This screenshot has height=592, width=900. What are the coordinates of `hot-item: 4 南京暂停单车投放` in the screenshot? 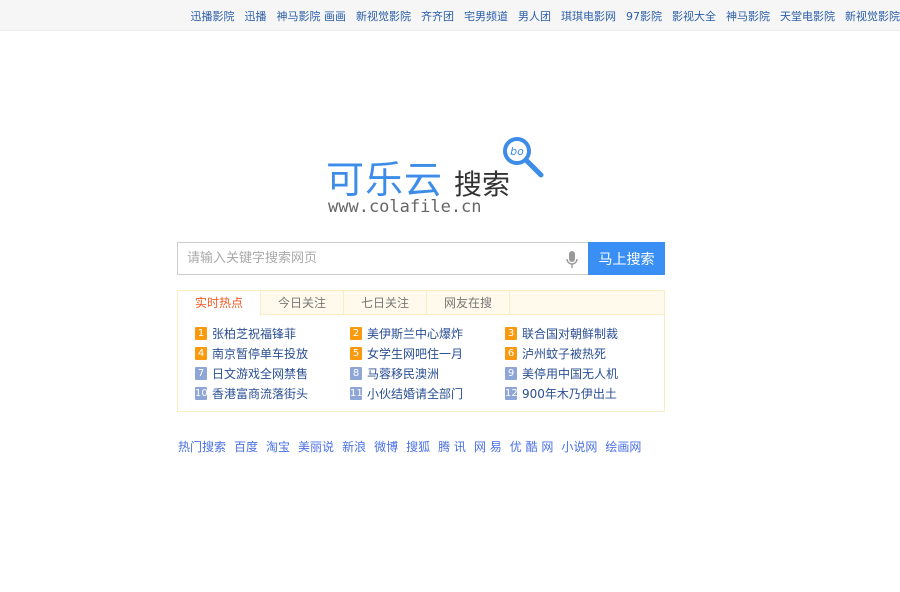 It's located at (272, 353).